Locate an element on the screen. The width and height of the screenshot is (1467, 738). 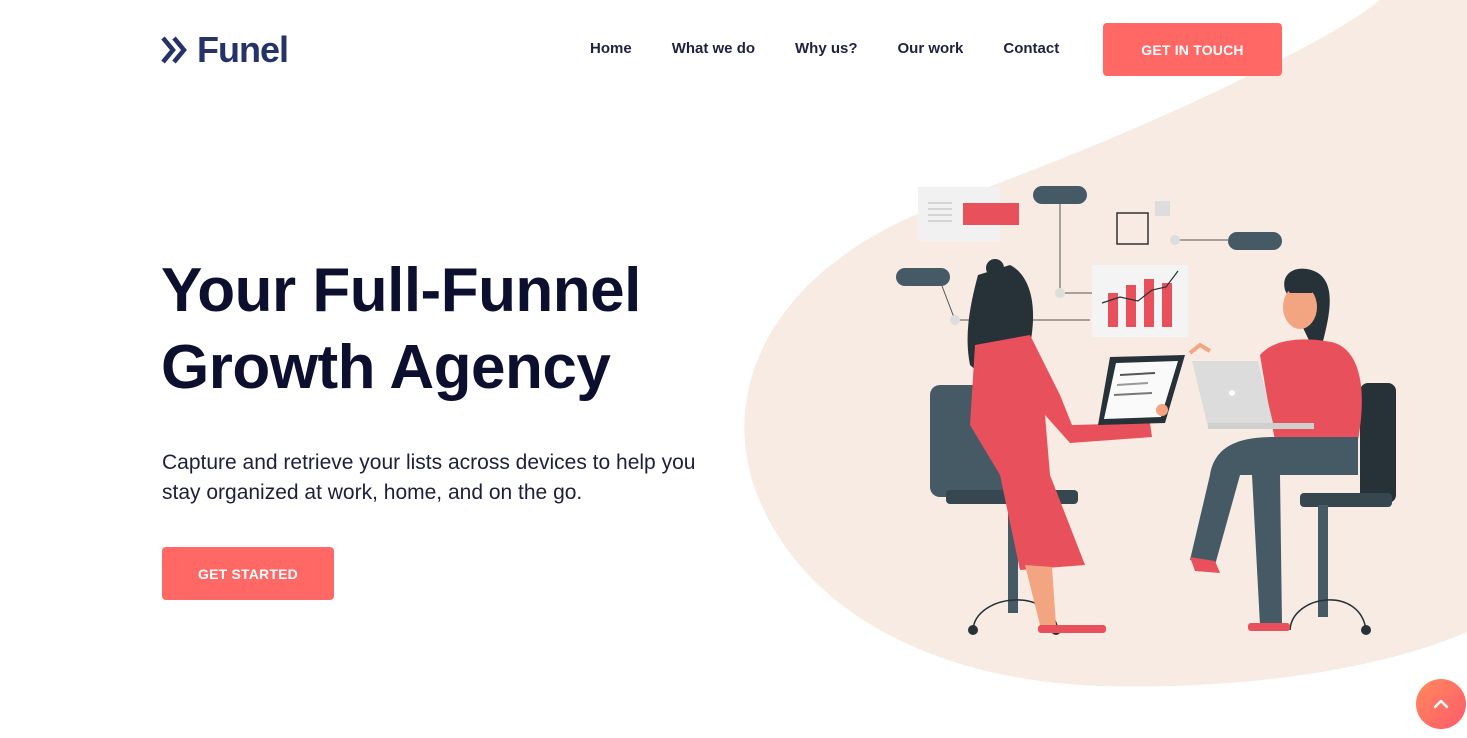
scroll-to-top-button is located at coordinates (1441, 704).